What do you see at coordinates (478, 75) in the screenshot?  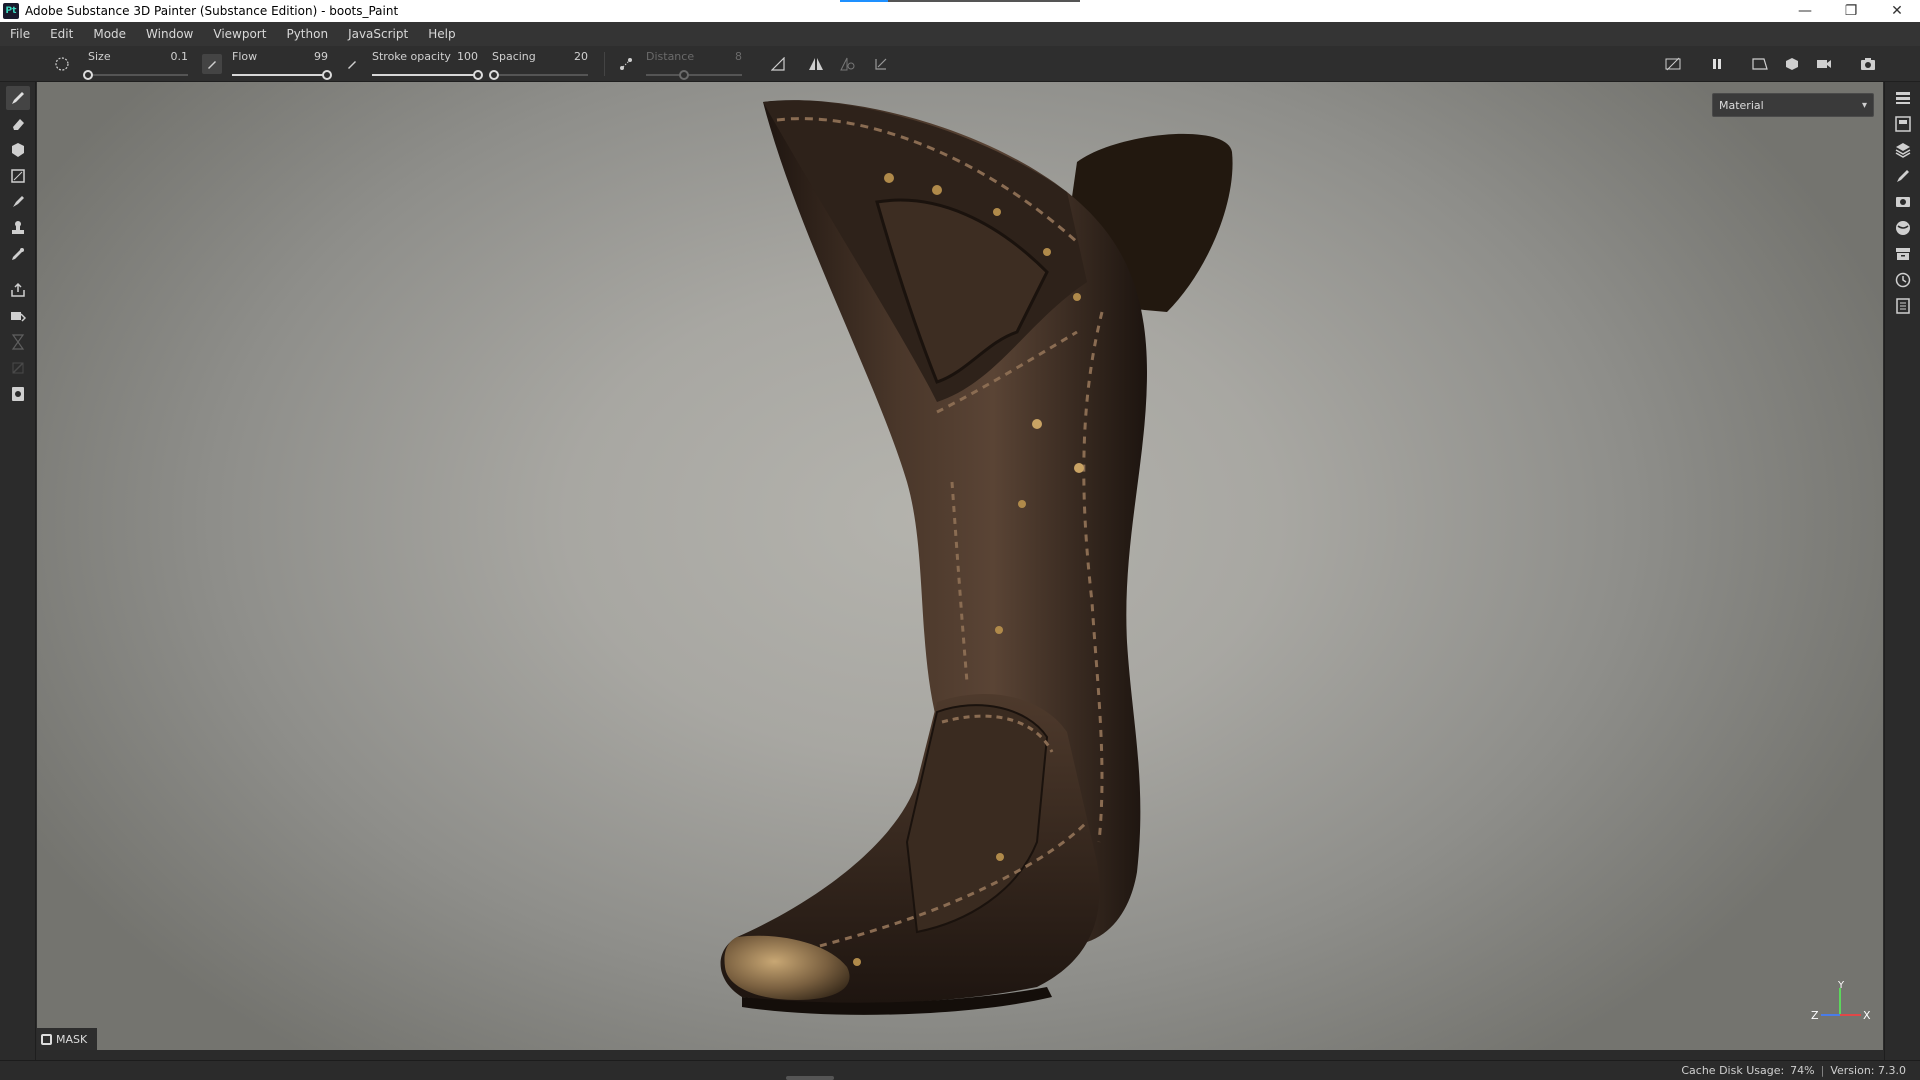 I see `stroke-opacity-slider-knob` at bounding box center [478, 75].